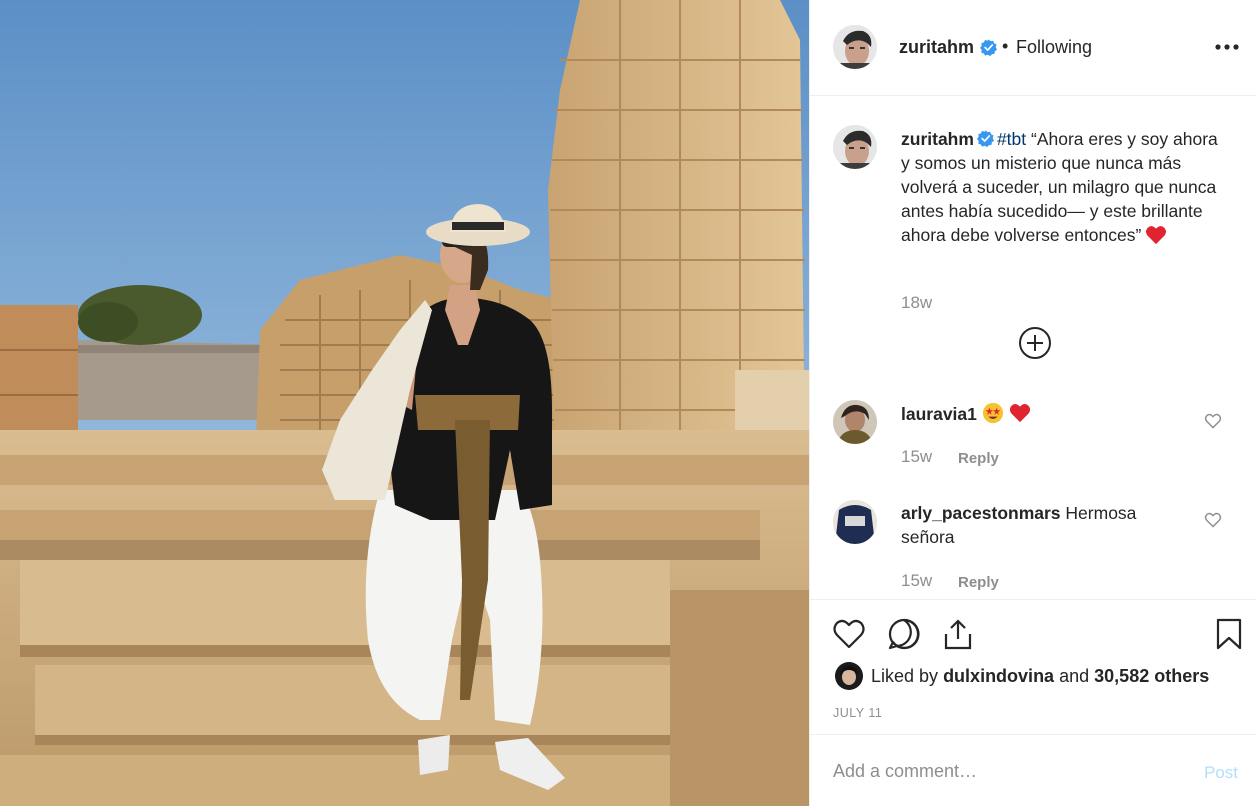  Describe the element at coordinates (939, 414) in the screenshot. I see `comment-username: lauravia1` at that location.